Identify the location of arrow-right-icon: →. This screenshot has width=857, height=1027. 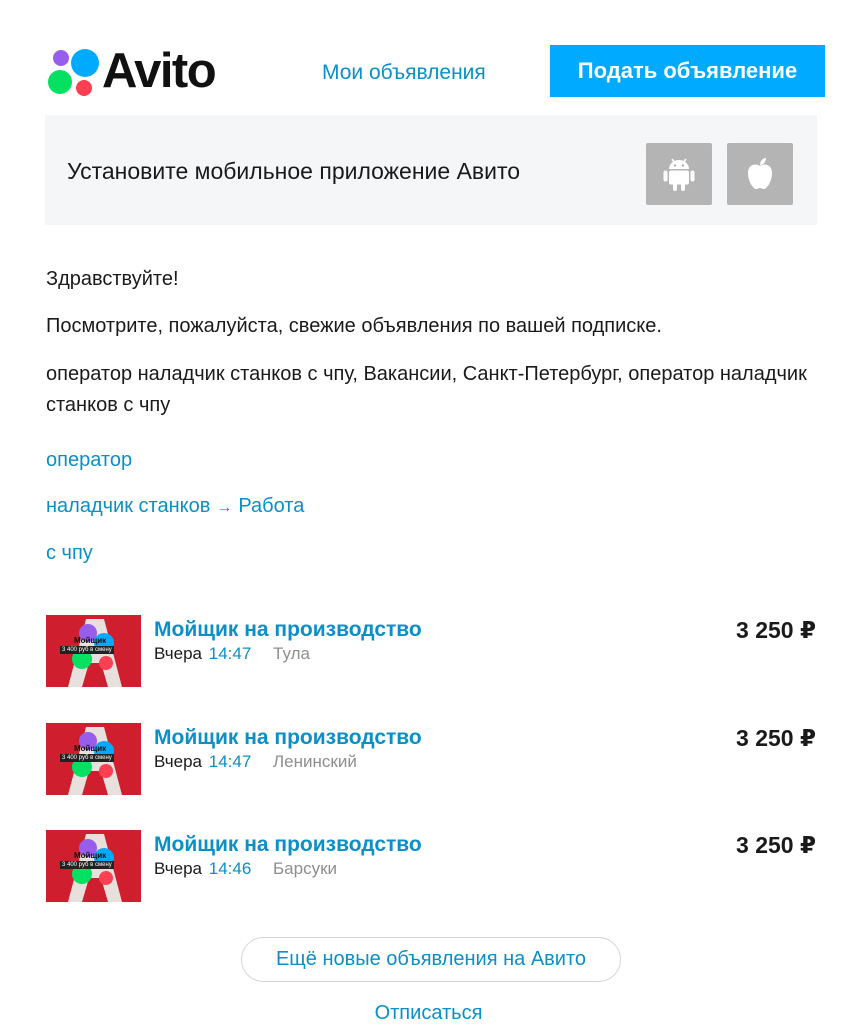
(224, 507).